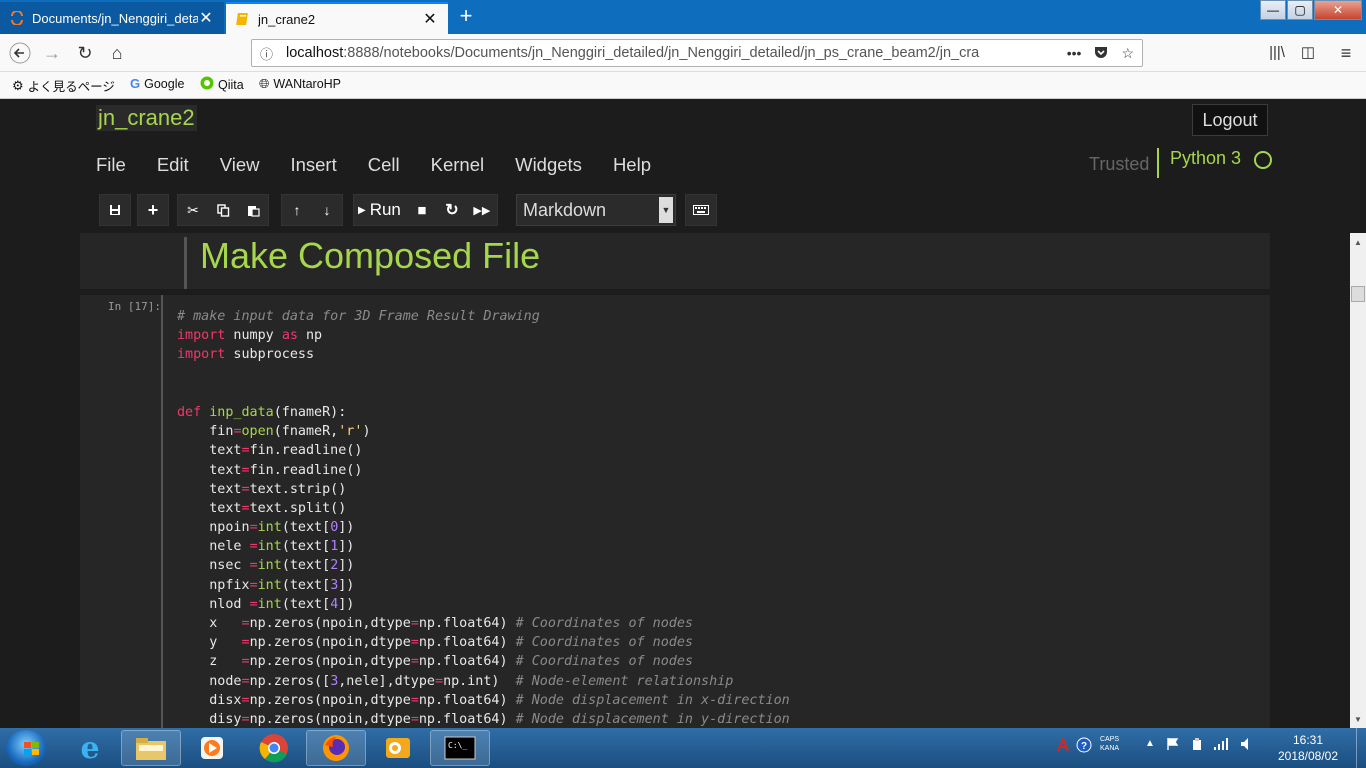 The image size is (1366, 768). Describe the element at coordinates (675, 261) in the screenshot. I see `markdown-cell: Make Composed File` at that location.